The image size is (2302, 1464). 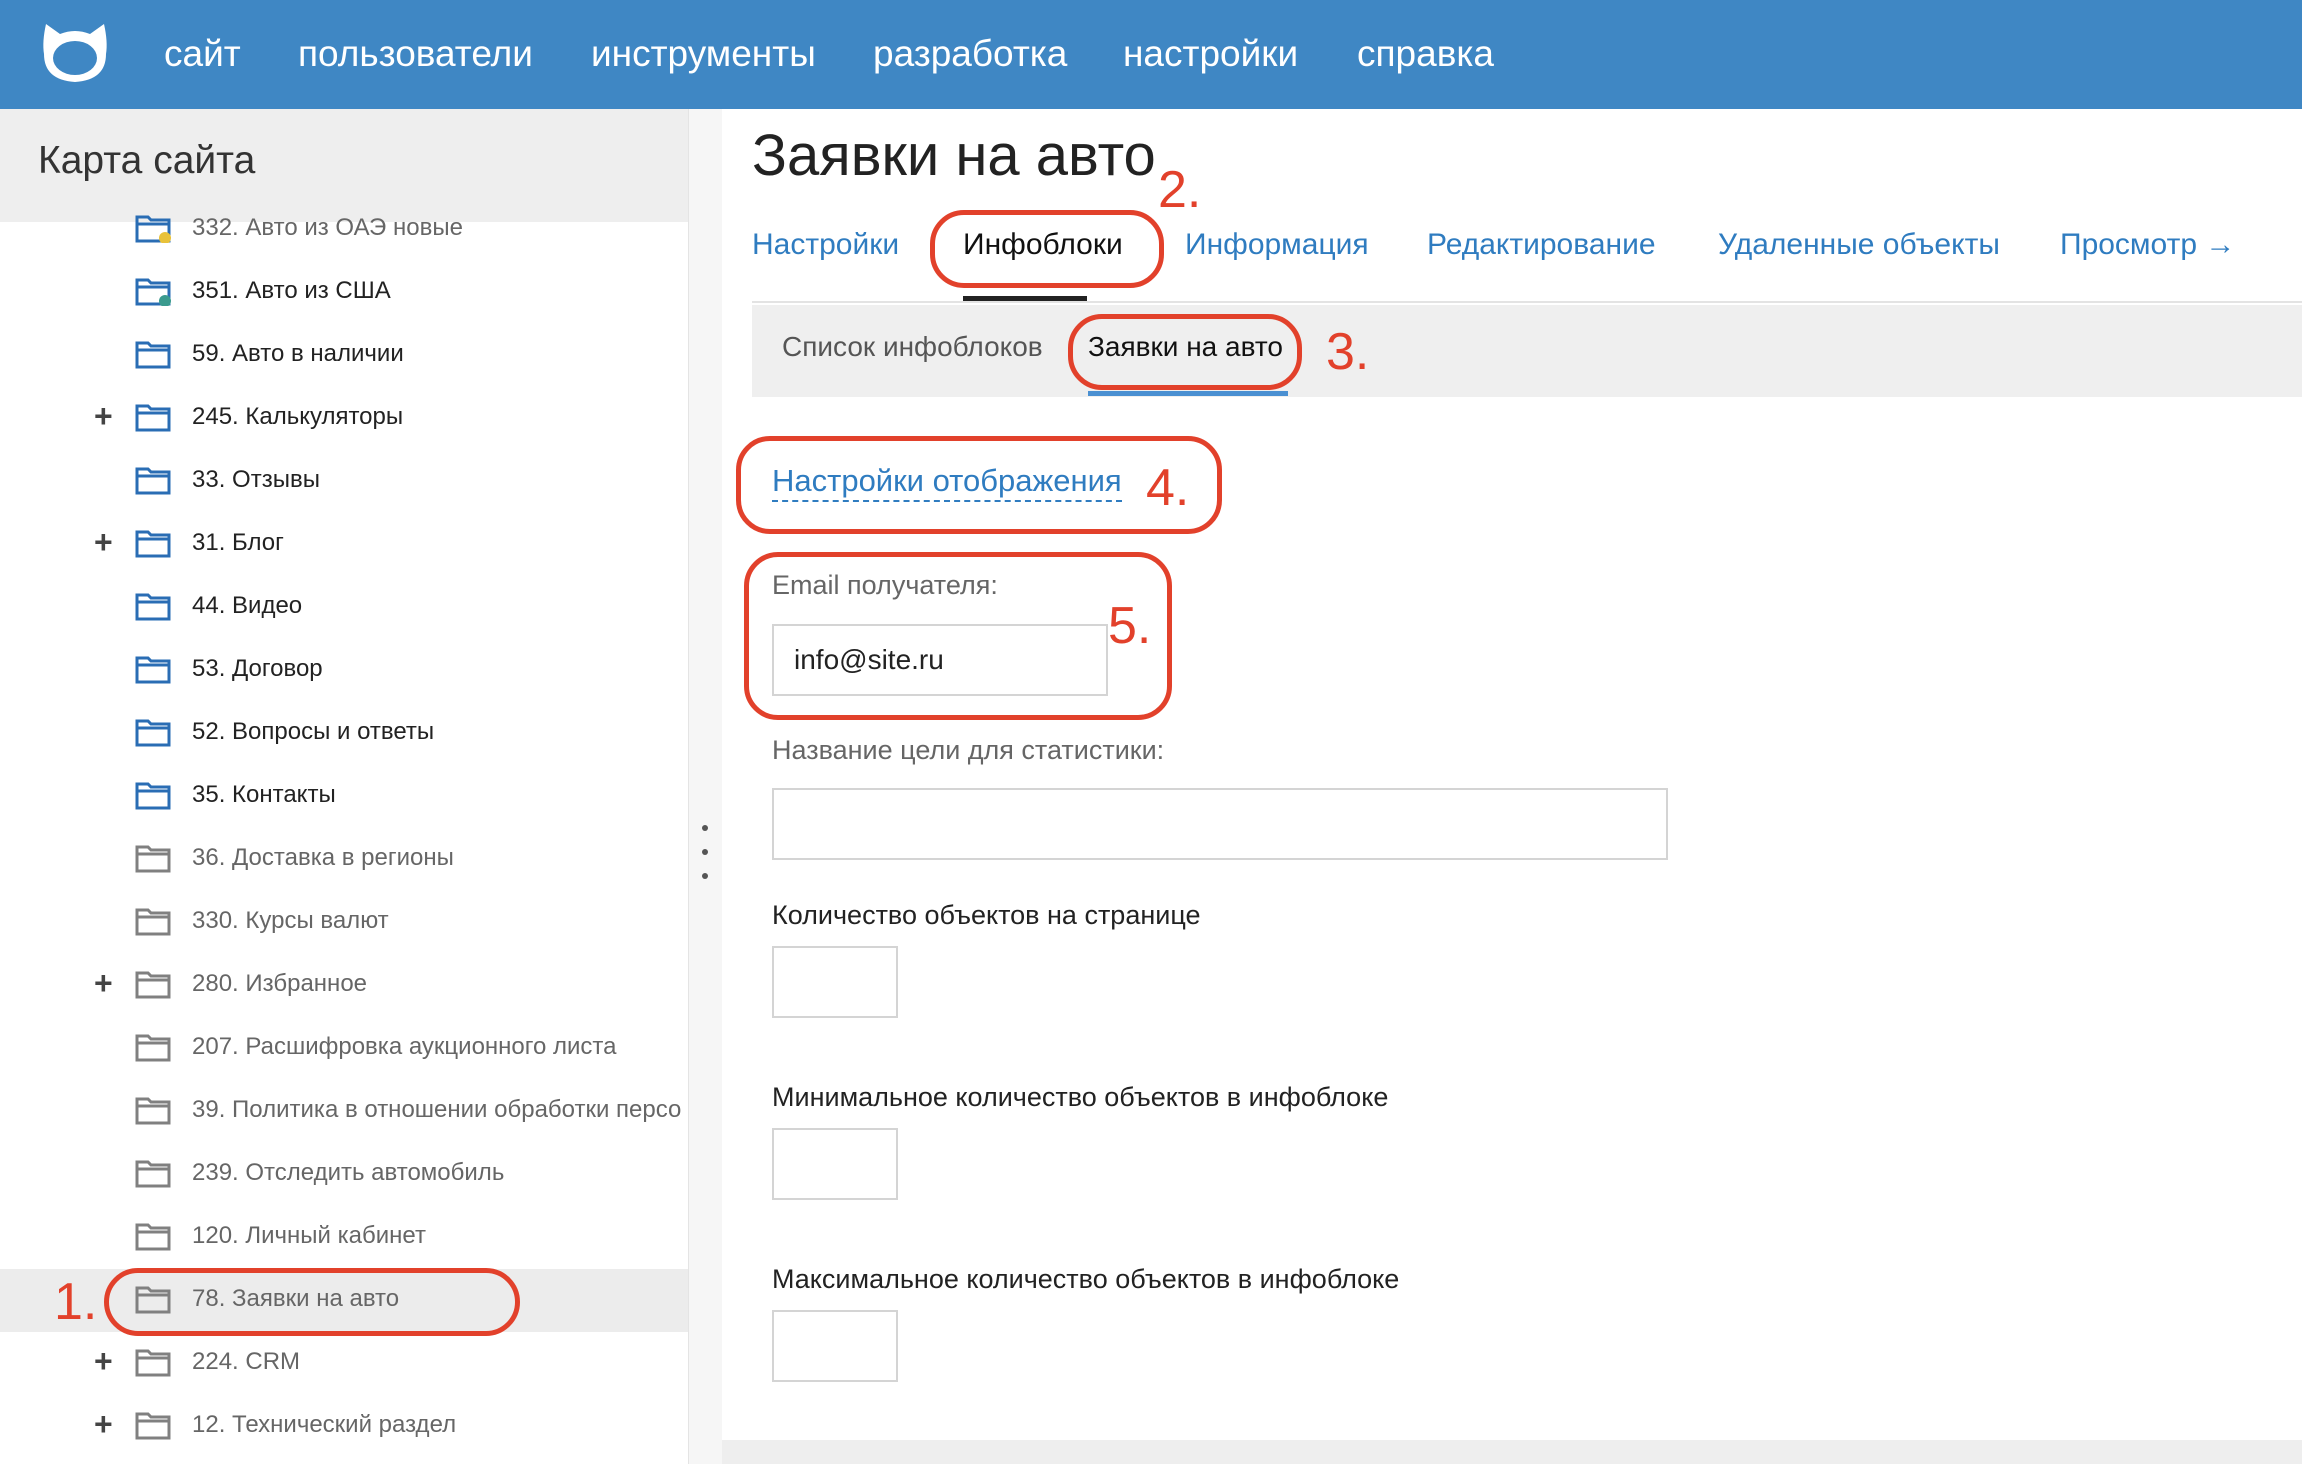 What do you see at coordinates (202, 54) in the screenshot?
I see `nav-site: сайт` at bounding box center [202, 54].